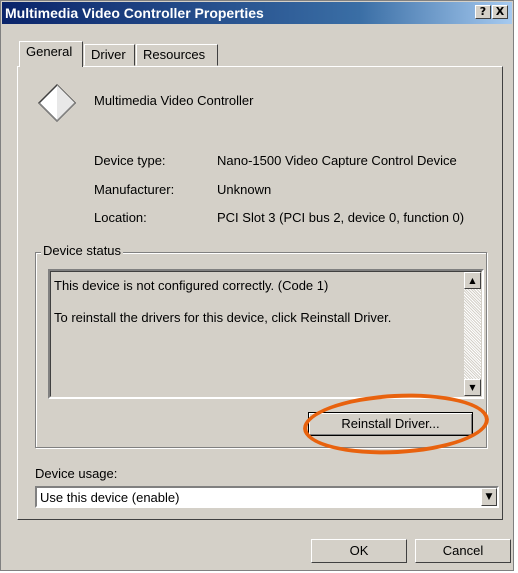 The image size is (518, 573). What do you see at coordinates (120, 217) in the screenshot?
I see `location-label: Location:` at bounding box center [120, 217].